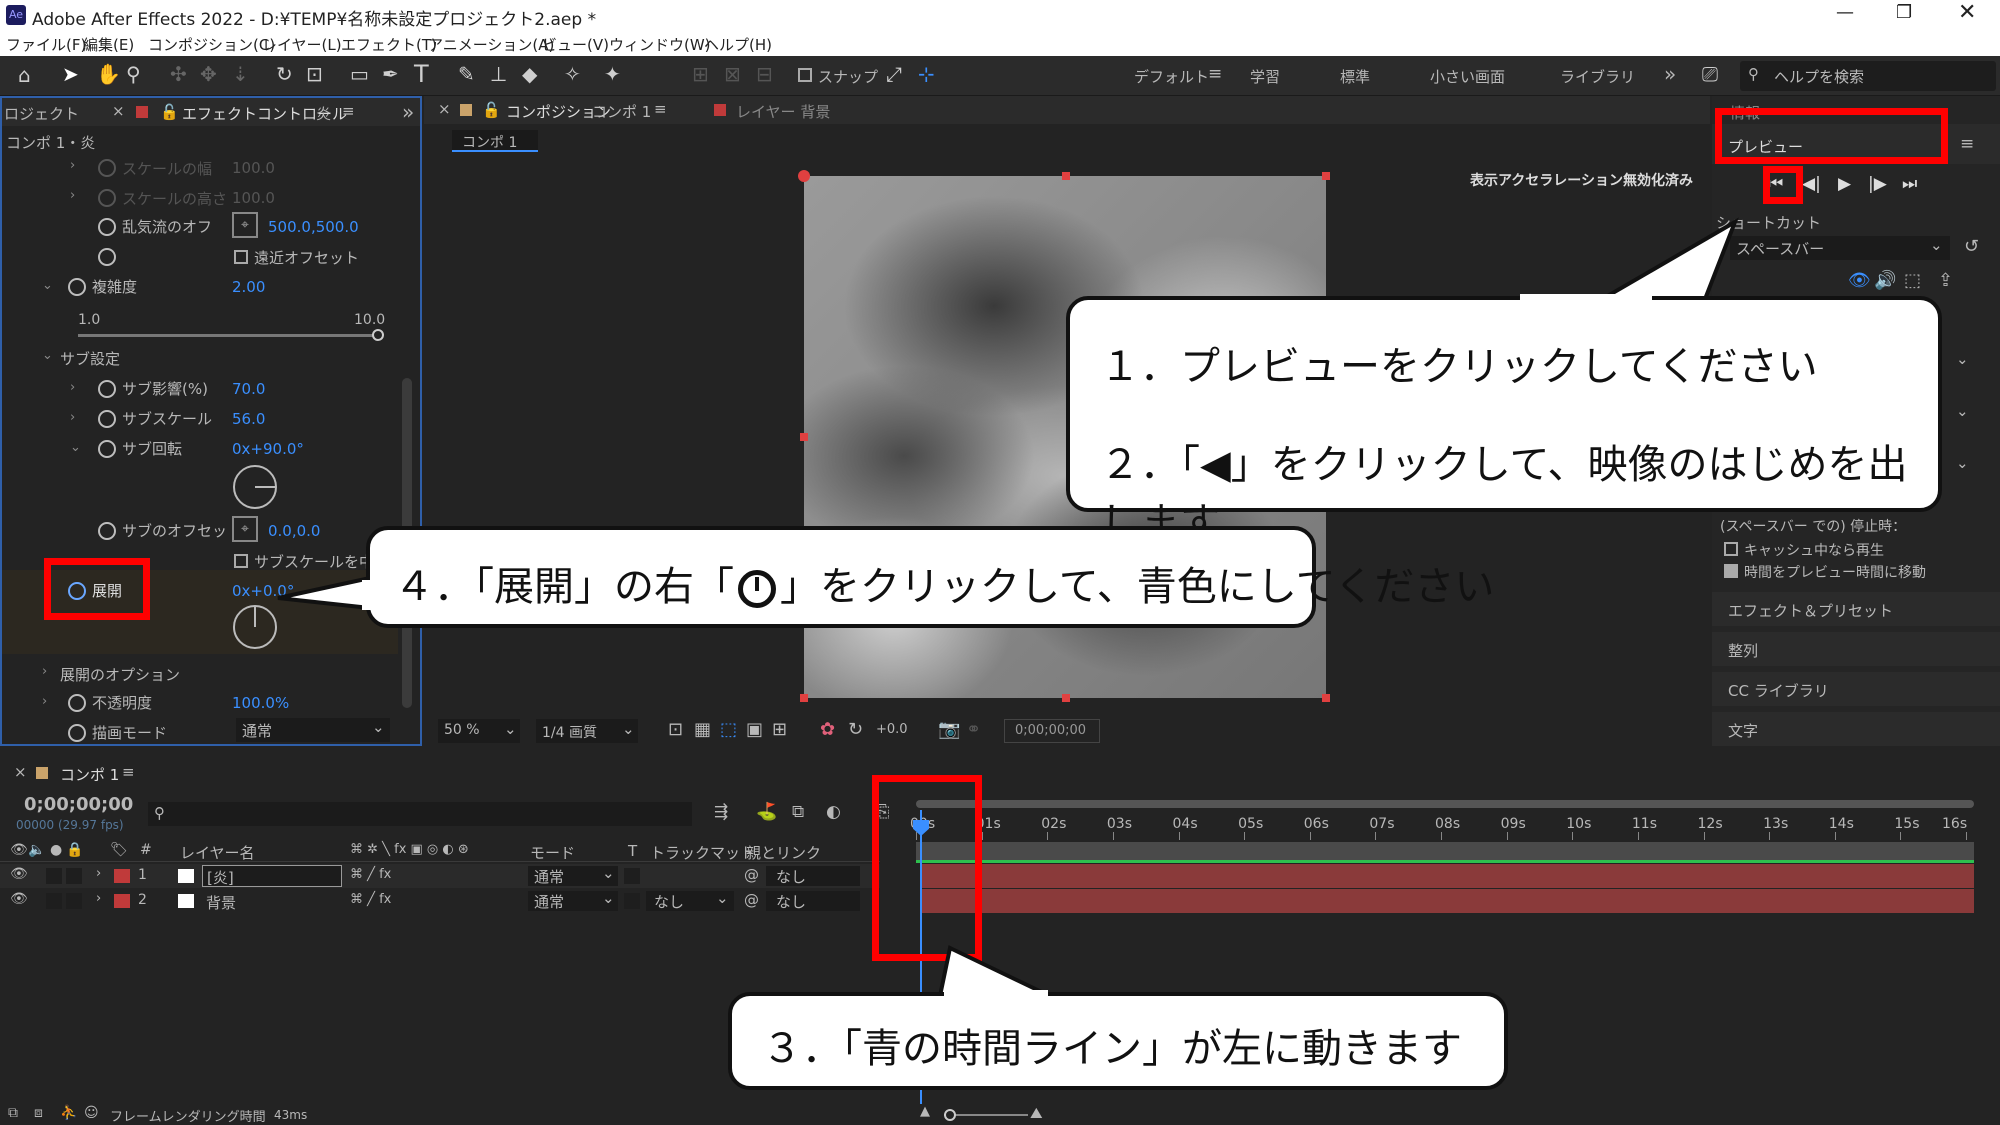 The height and width of the screenshot is (1125, 2000). Describe the element at coordinates (268, 449) in the screenshot. I see `prop-sub-rotation-value: 0x+90.0°` at that location.